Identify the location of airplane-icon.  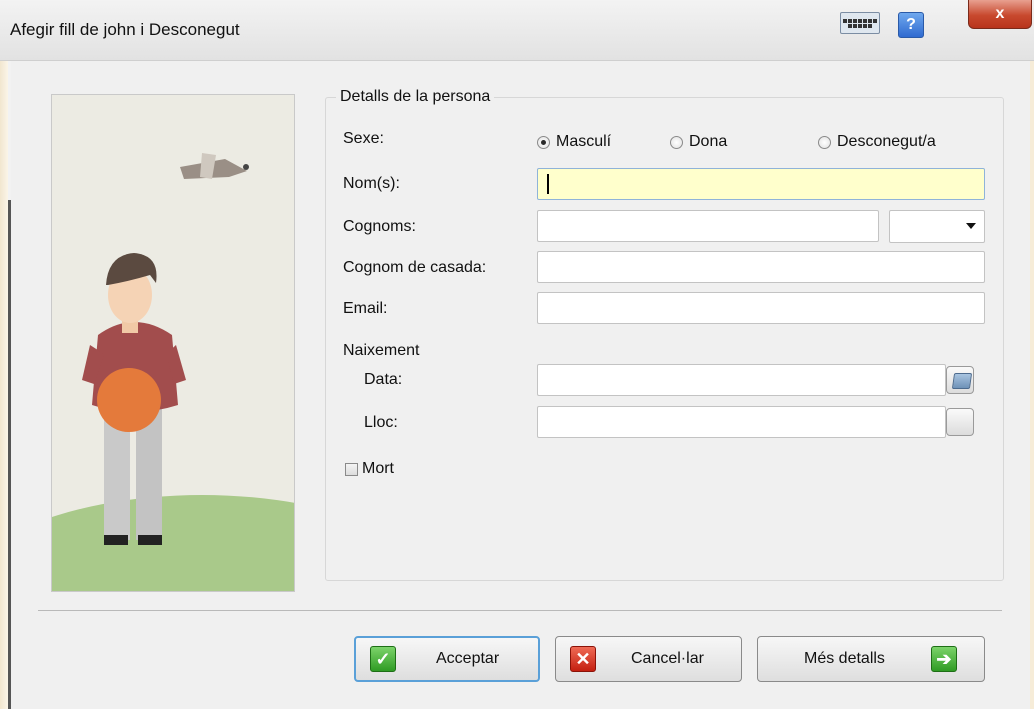
(214, 166).